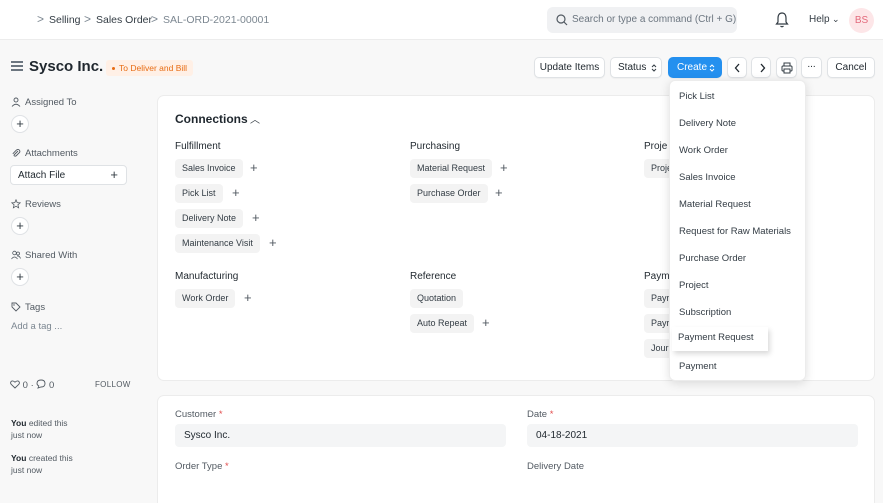 Image resolution: width=883 pixels, height=503 pixels. What do you see at coordinates (199, 466) in the screenshot?
I see `order-type-label-text: Order Type` at bounding box center [199, 466].